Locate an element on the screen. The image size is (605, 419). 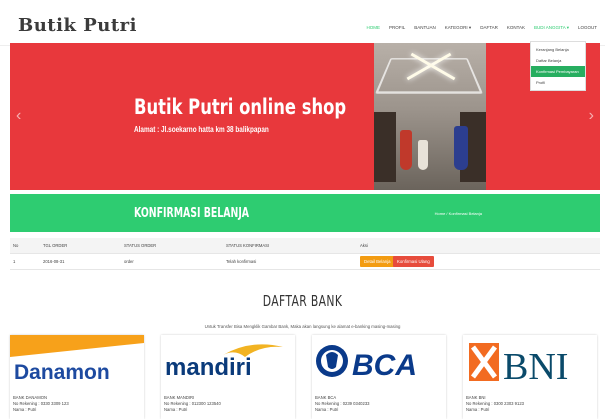
detail-belanja-button: Detail Belanja is located at coordinates (377, 261).